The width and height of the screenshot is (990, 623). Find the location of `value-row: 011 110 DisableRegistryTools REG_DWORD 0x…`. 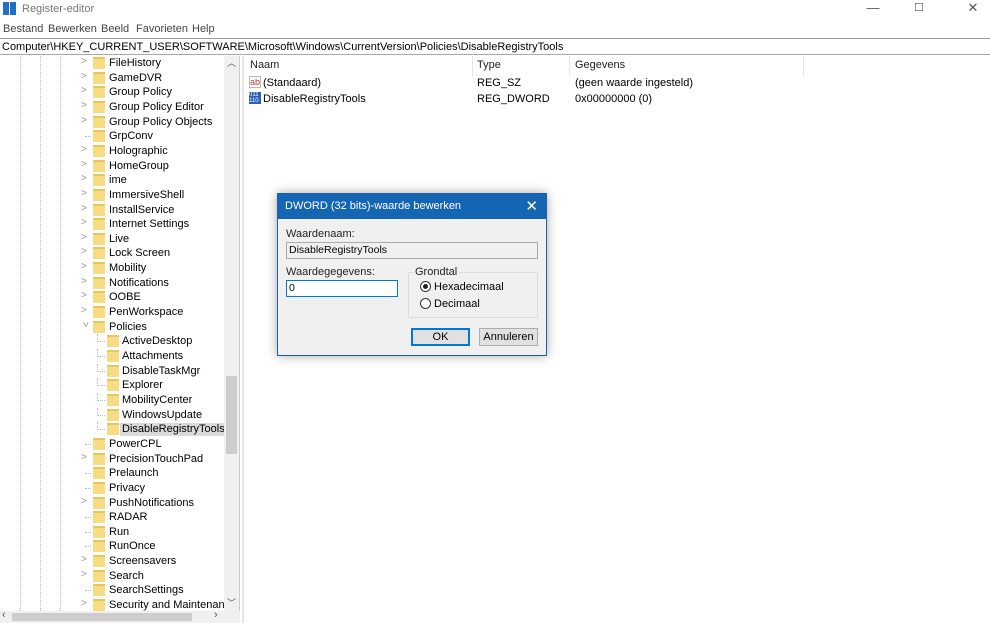

value-row: 011 110 DisableRegistryTools REG_DWORD 0x… is located at coordinates (545, 99).